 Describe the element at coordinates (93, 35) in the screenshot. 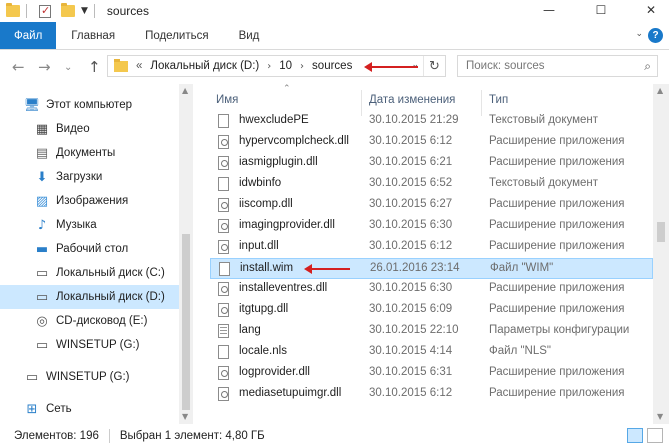

I see `tab-home: Главная` at that location.